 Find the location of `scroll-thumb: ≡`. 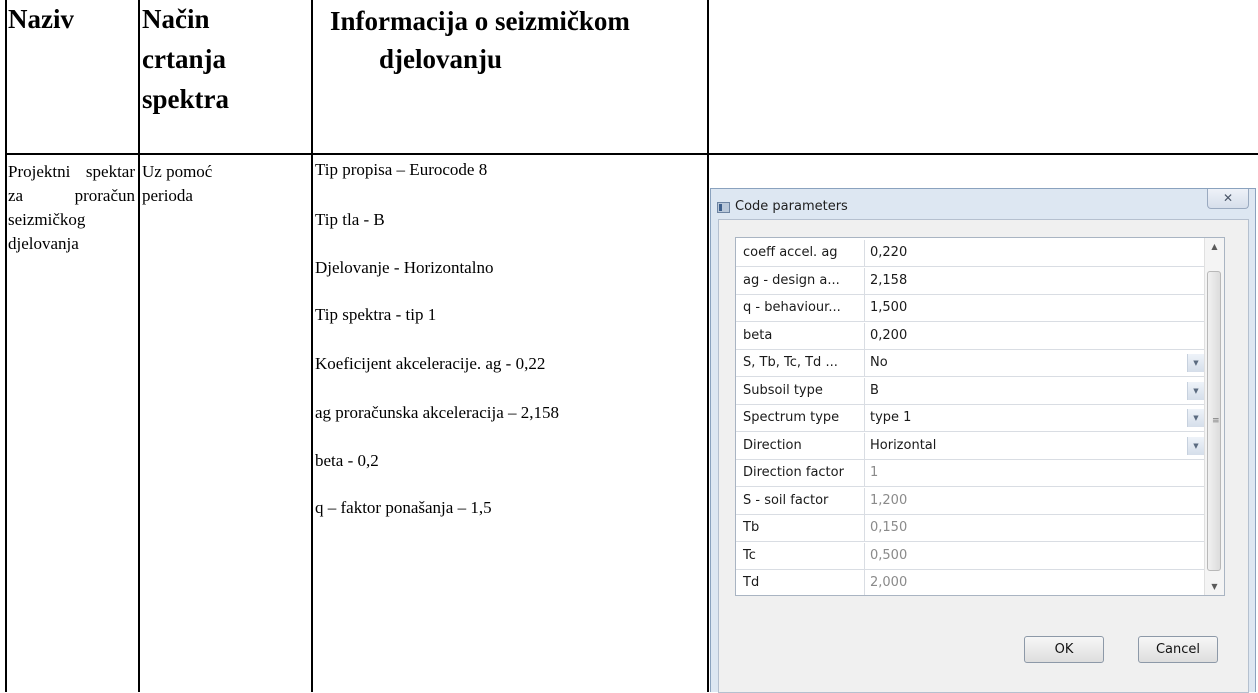

scroll-thumb: ≡ is located at coordinates (1214, 421).